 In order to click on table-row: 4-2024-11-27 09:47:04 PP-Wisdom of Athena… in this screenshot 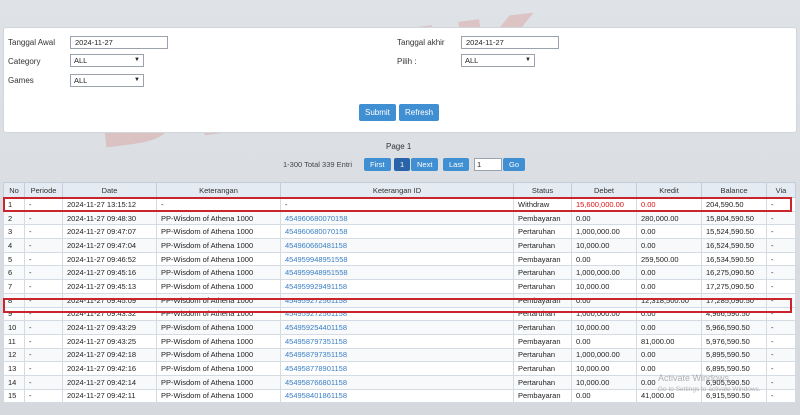, I will do `click(399, 245)`.